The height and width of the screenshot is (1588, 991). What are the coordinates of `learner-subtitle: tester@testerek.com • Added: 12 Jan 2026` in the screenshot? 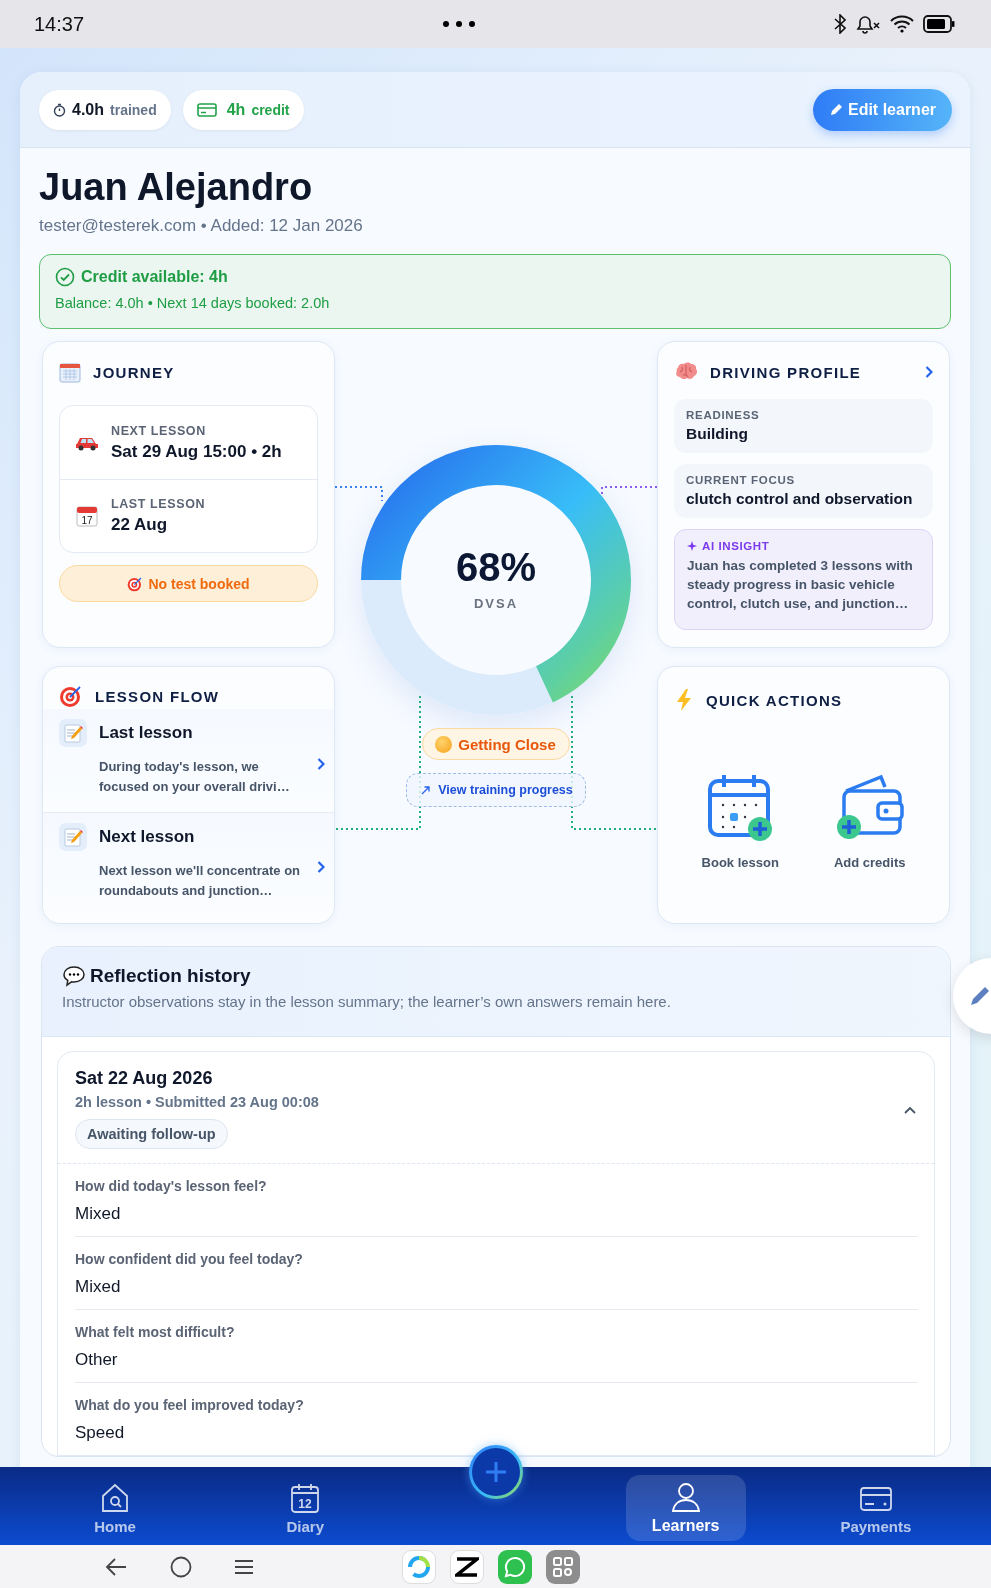 It's located at (201, 226).